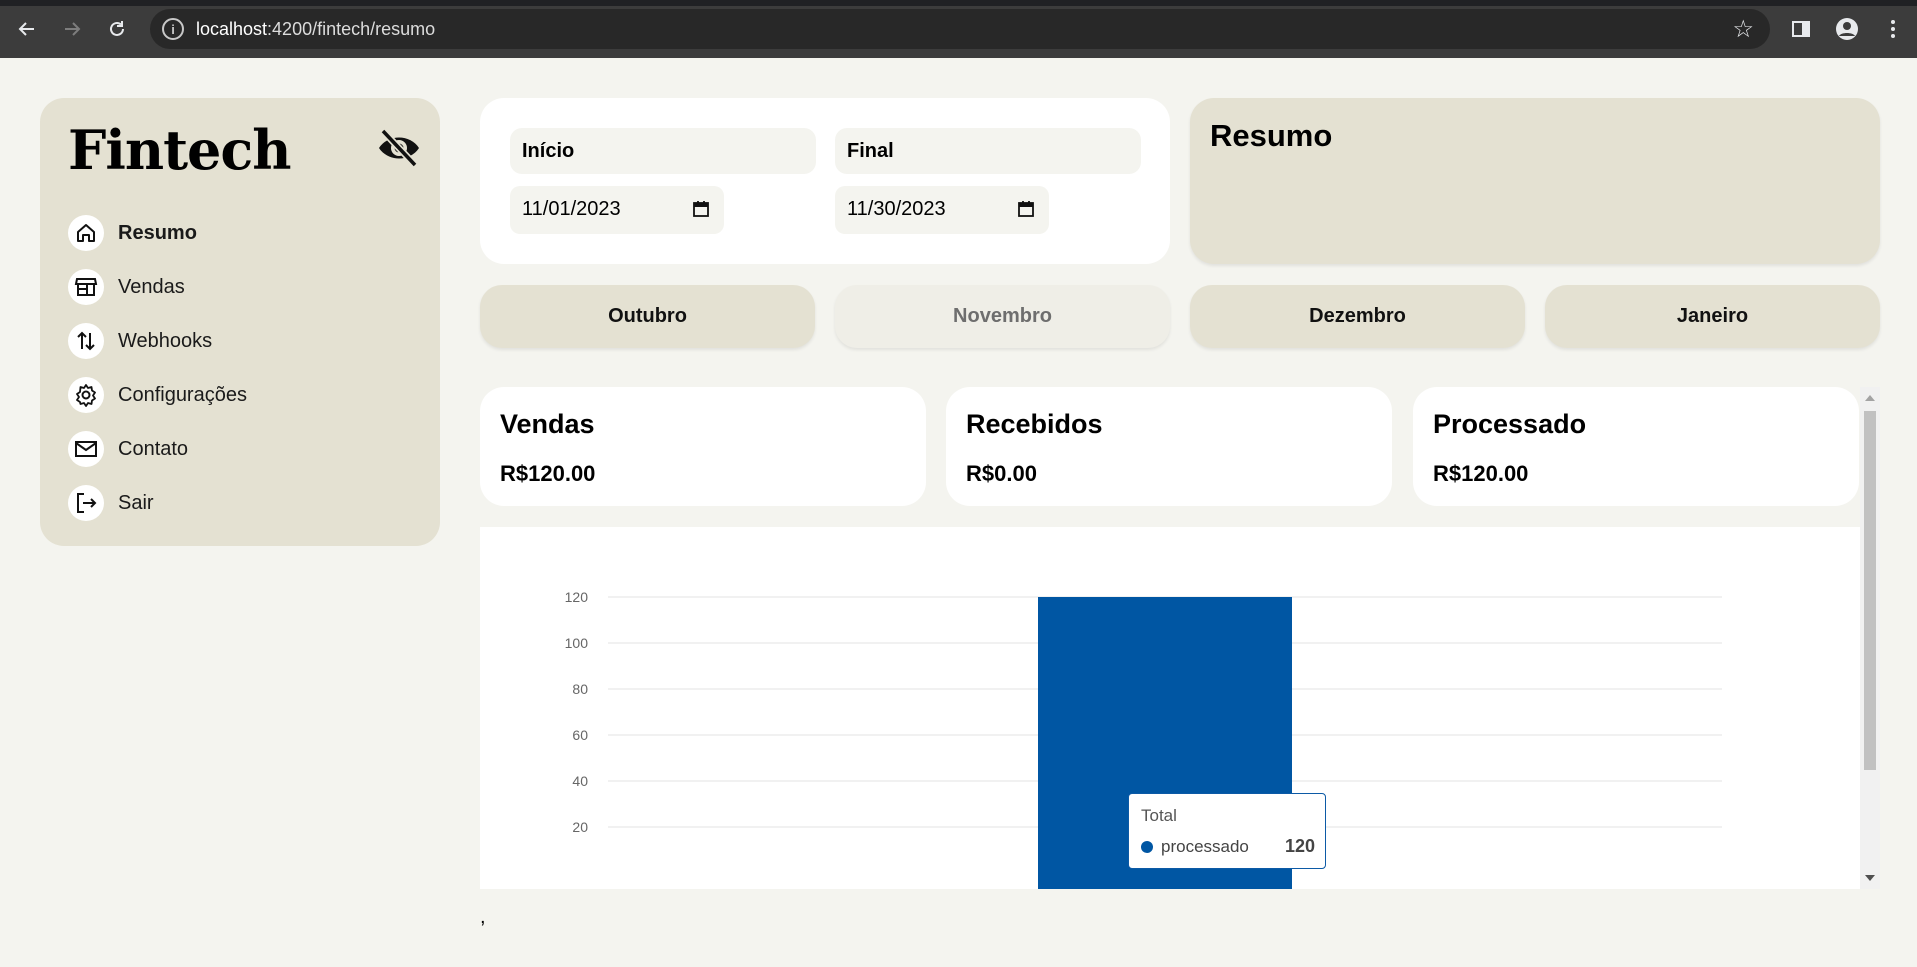 The image size is (1917, 967). What do you see at coordinates (663, 181) in the screenshot?
I see `start-date-group: Início 11/01/2023` at bounding box center [663, 181].